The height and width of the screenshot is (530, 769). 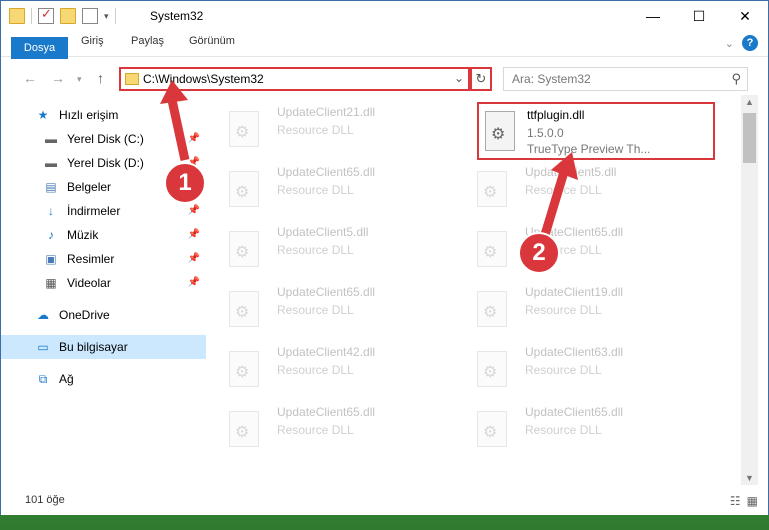 I want to click on arrow-2-shaft, so click(x=554, y=205).